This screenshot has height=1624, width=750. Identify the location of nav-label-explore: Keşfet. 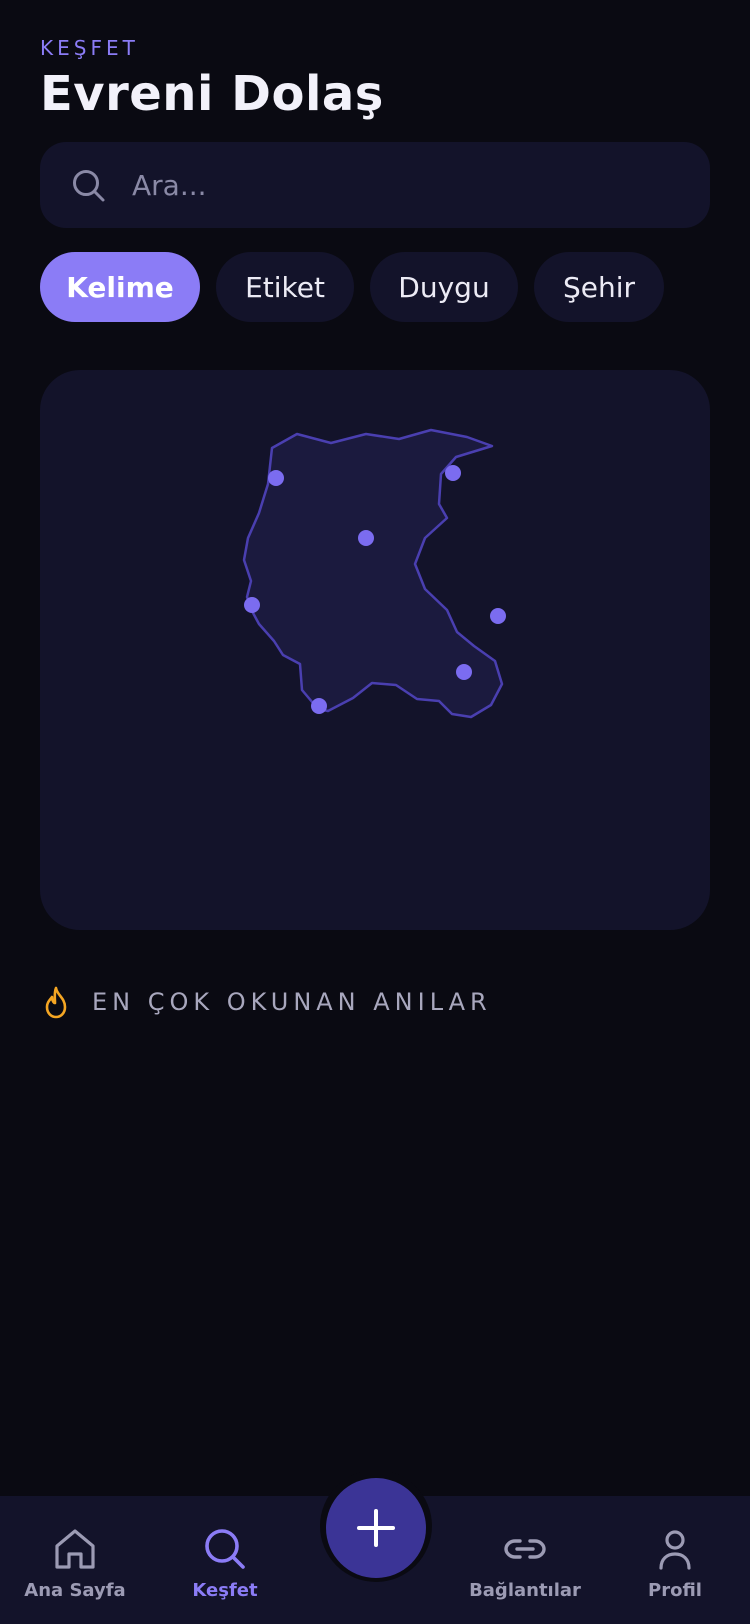
(225, 1590).